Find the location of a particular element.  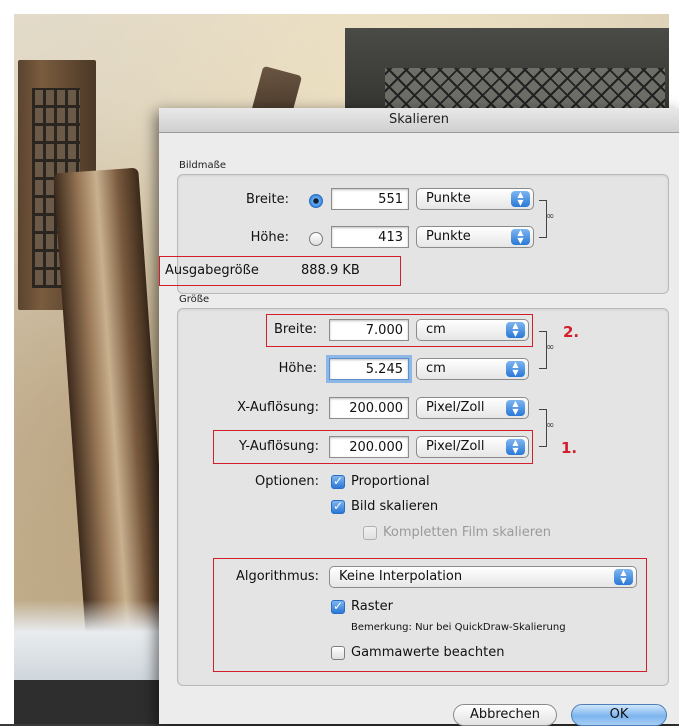

algorithm-value: Keine Interpolation is located at coordinates (401, 576).